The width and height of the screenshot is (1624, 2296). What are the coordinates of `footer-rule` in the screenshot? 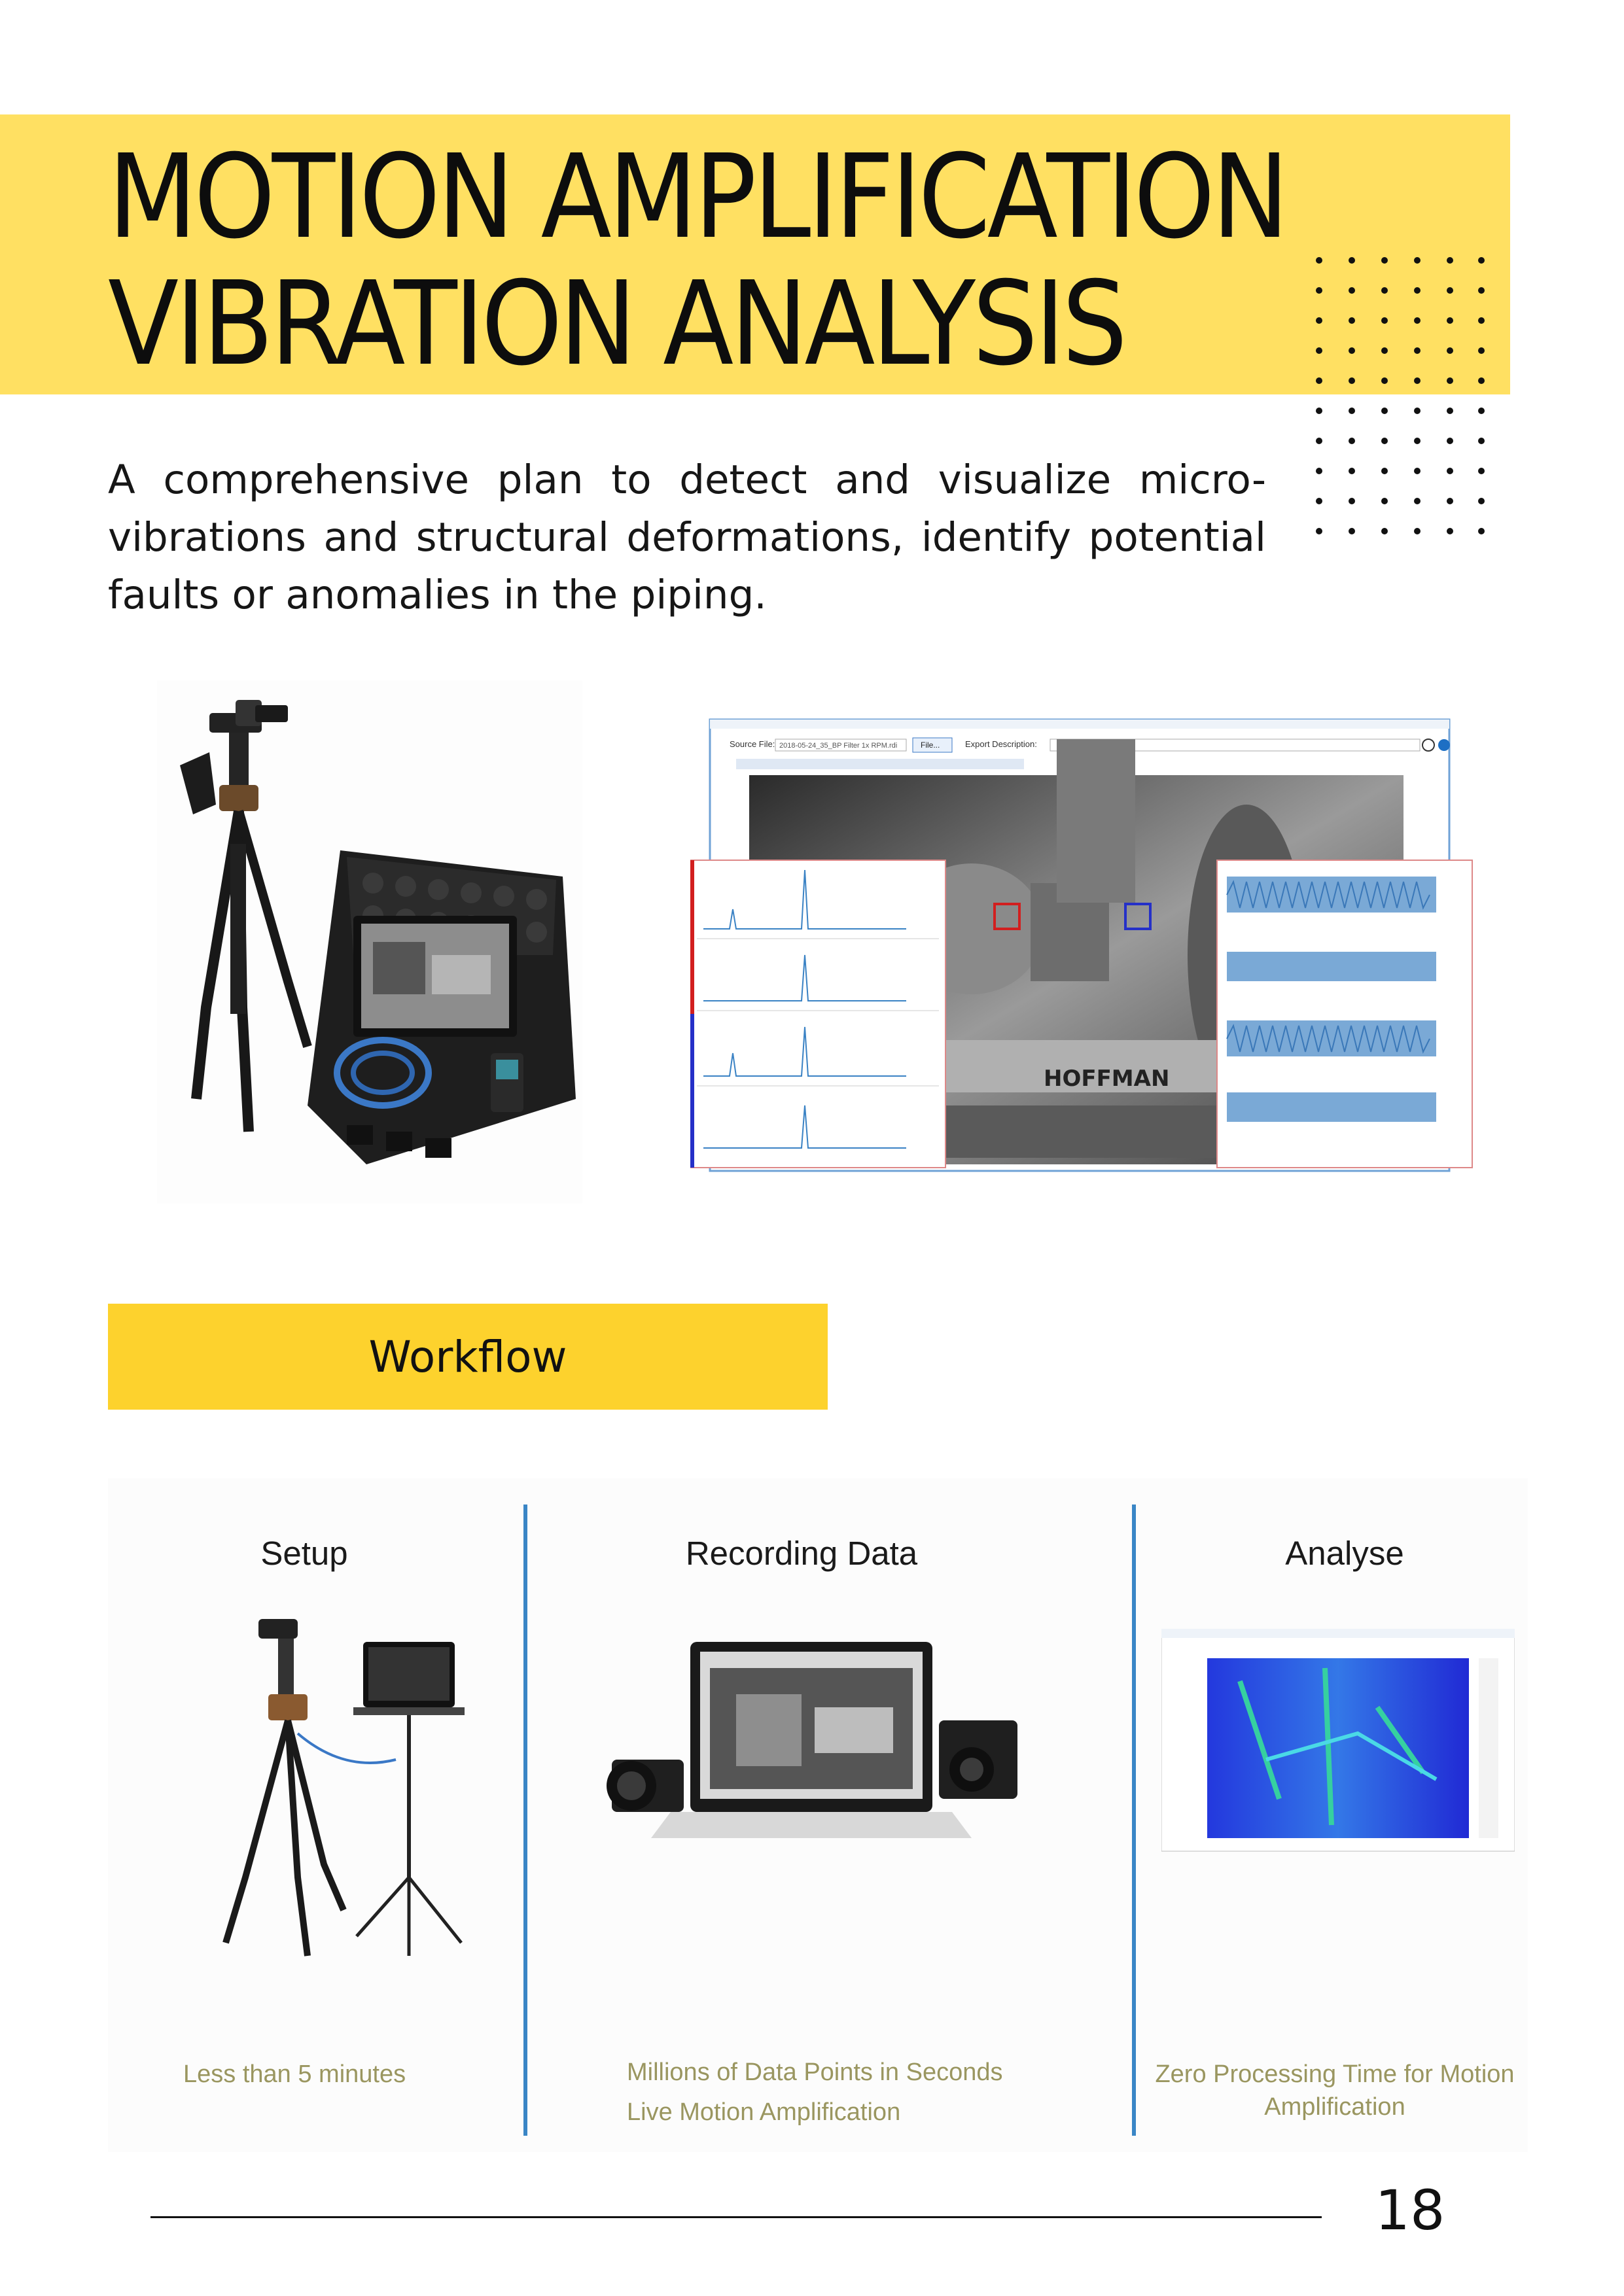 It's located at (736, 2217).